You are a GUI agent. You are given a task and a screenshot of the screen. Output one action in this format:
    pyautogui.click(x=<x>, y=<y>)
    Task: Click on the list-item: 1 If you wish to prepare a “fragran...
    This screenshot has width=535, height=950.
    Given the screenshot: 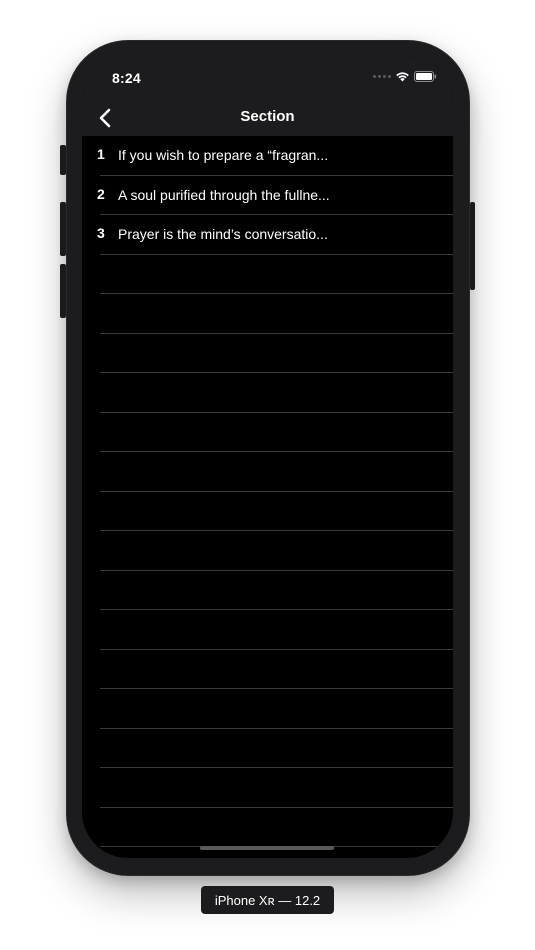 What is the action you would take?
    pyautogui.click(x=267, y=156)
    